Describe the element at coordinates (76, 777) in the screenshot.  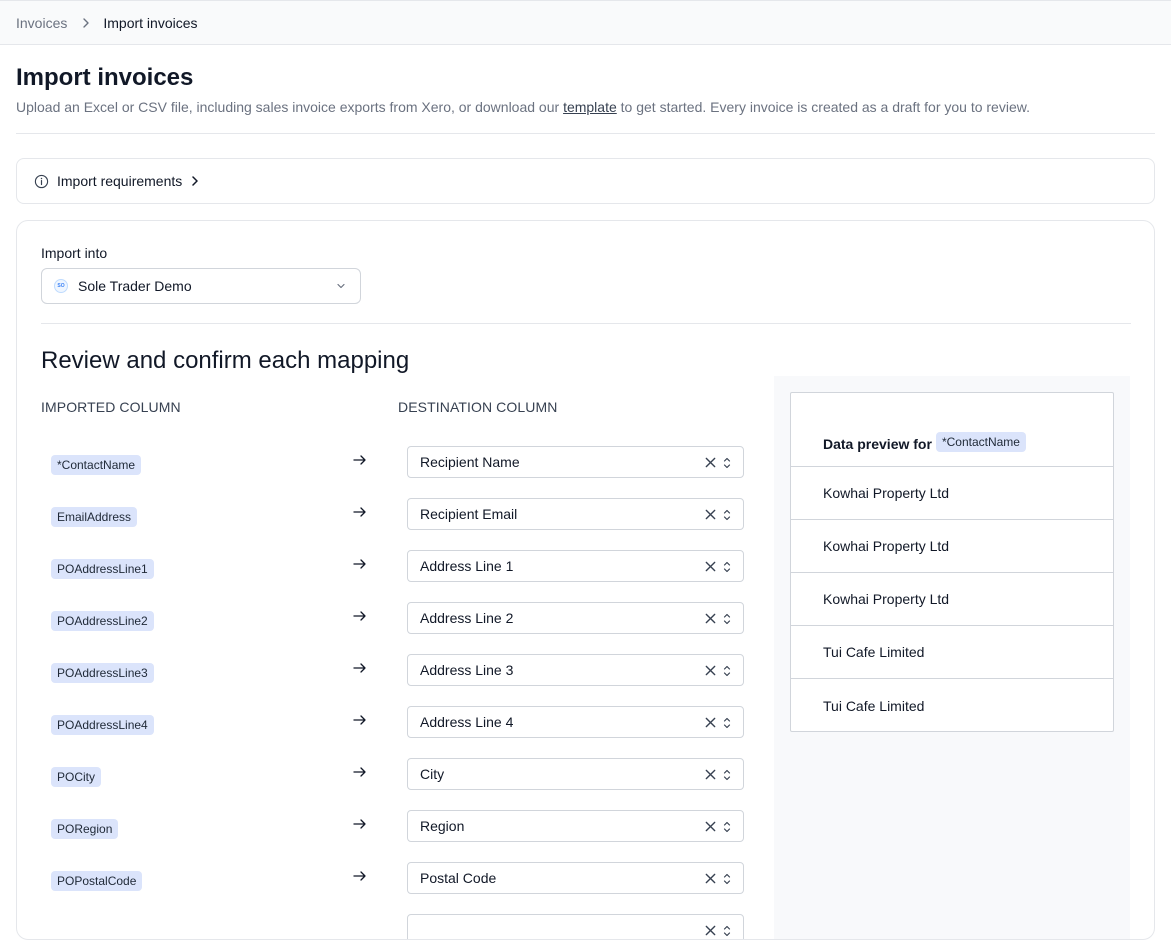
I see `imported-column-chip: POCity` at that location.